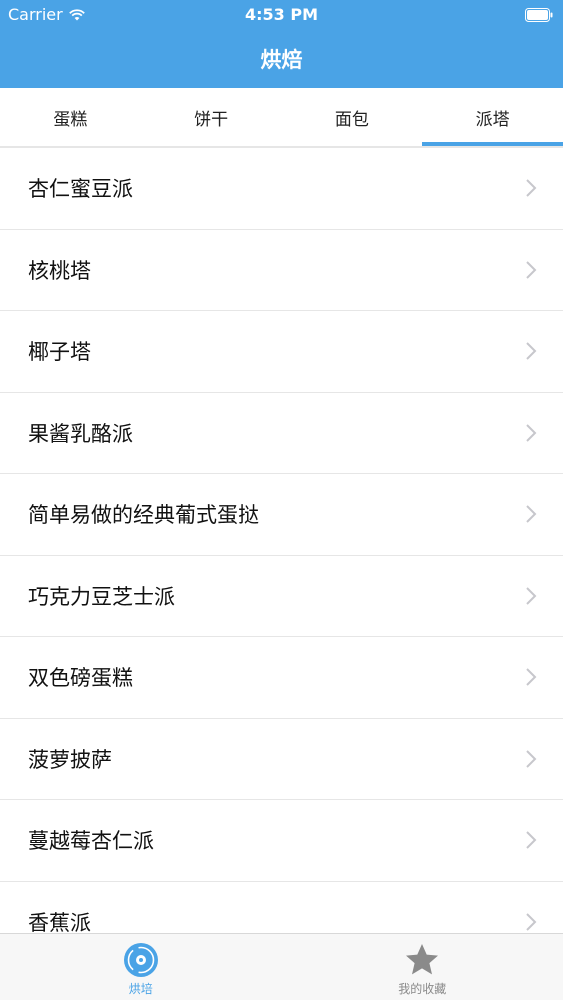 The image size is (563, 1000). What do you see at coordinates (211, 117) in the screenshot?
I see `tab-cookies: 饼干` at bounding box center [211, 117].